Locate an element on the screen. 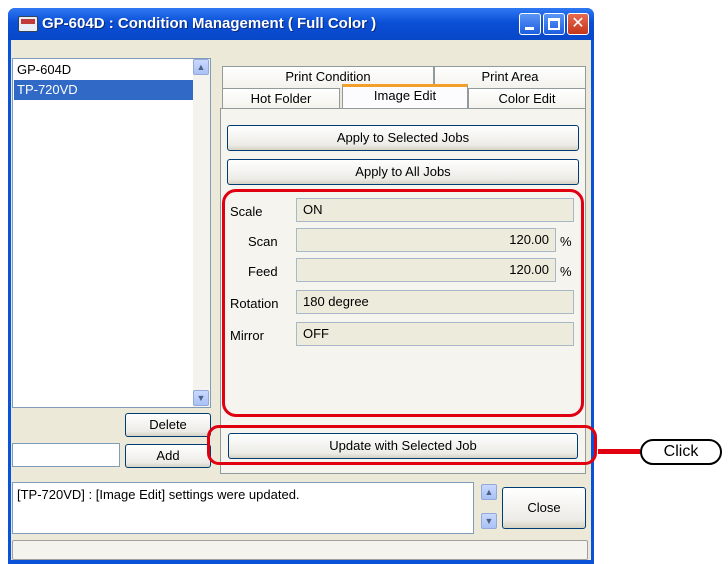 Image resolution: width=728 pixels, height=564 pixels. device-list-item-selected: TP-720VD is located at coordinates (105, 90).